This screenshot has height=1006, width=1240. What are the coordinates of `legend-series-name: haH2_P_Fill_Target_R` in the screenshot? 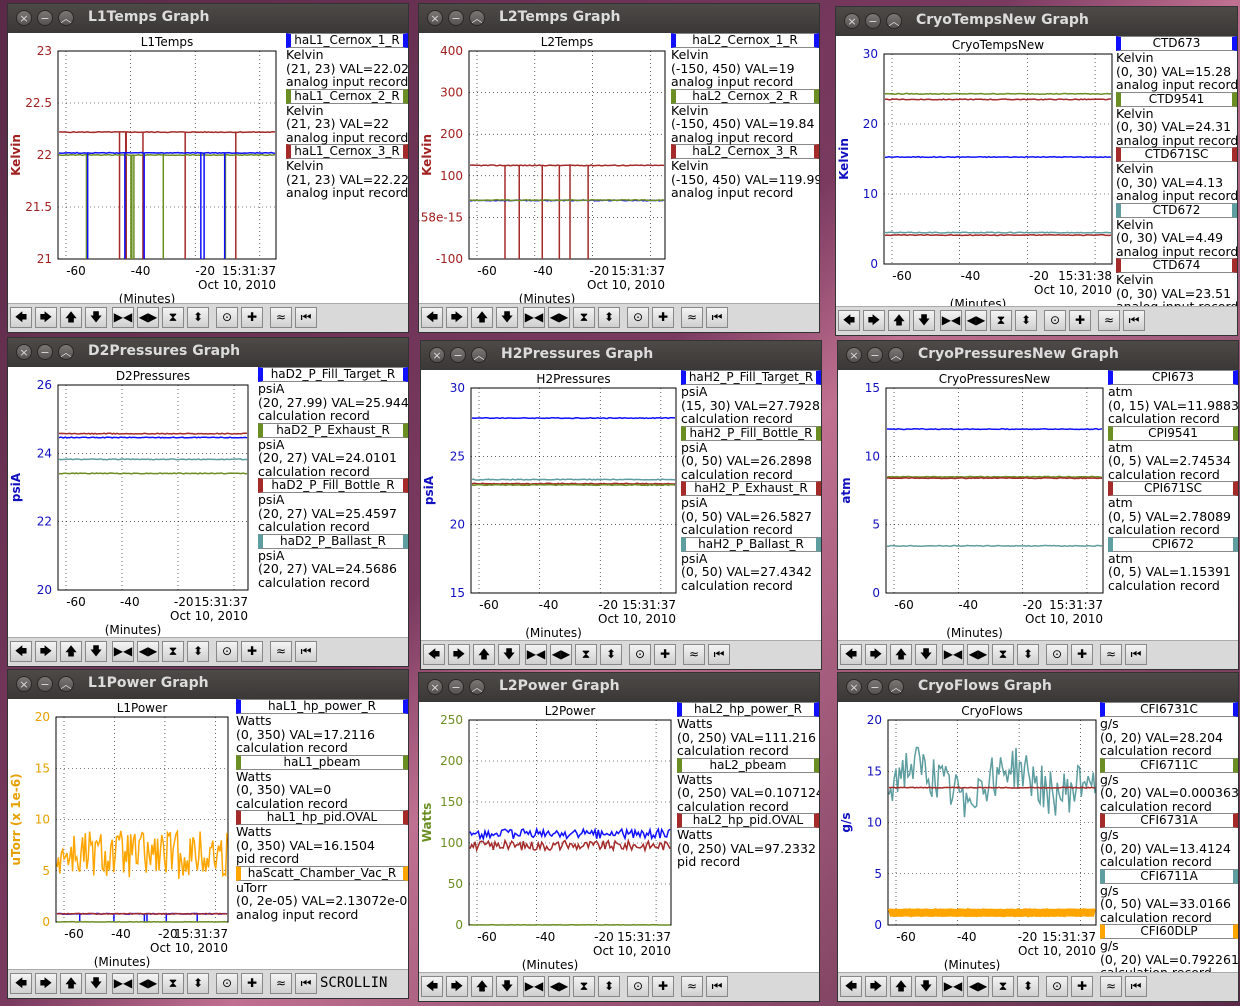 It's located at (751, 377).